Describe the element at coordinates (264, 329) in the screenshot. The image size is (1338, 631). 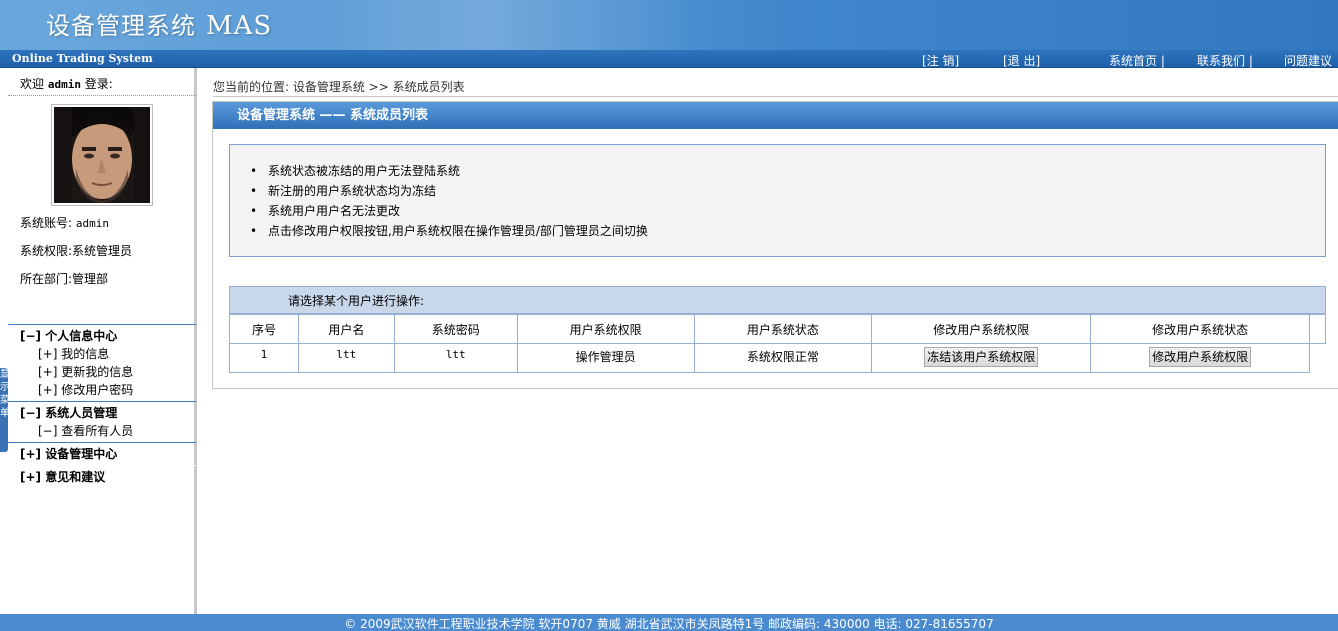
I see `col-index: 序号` at that location.